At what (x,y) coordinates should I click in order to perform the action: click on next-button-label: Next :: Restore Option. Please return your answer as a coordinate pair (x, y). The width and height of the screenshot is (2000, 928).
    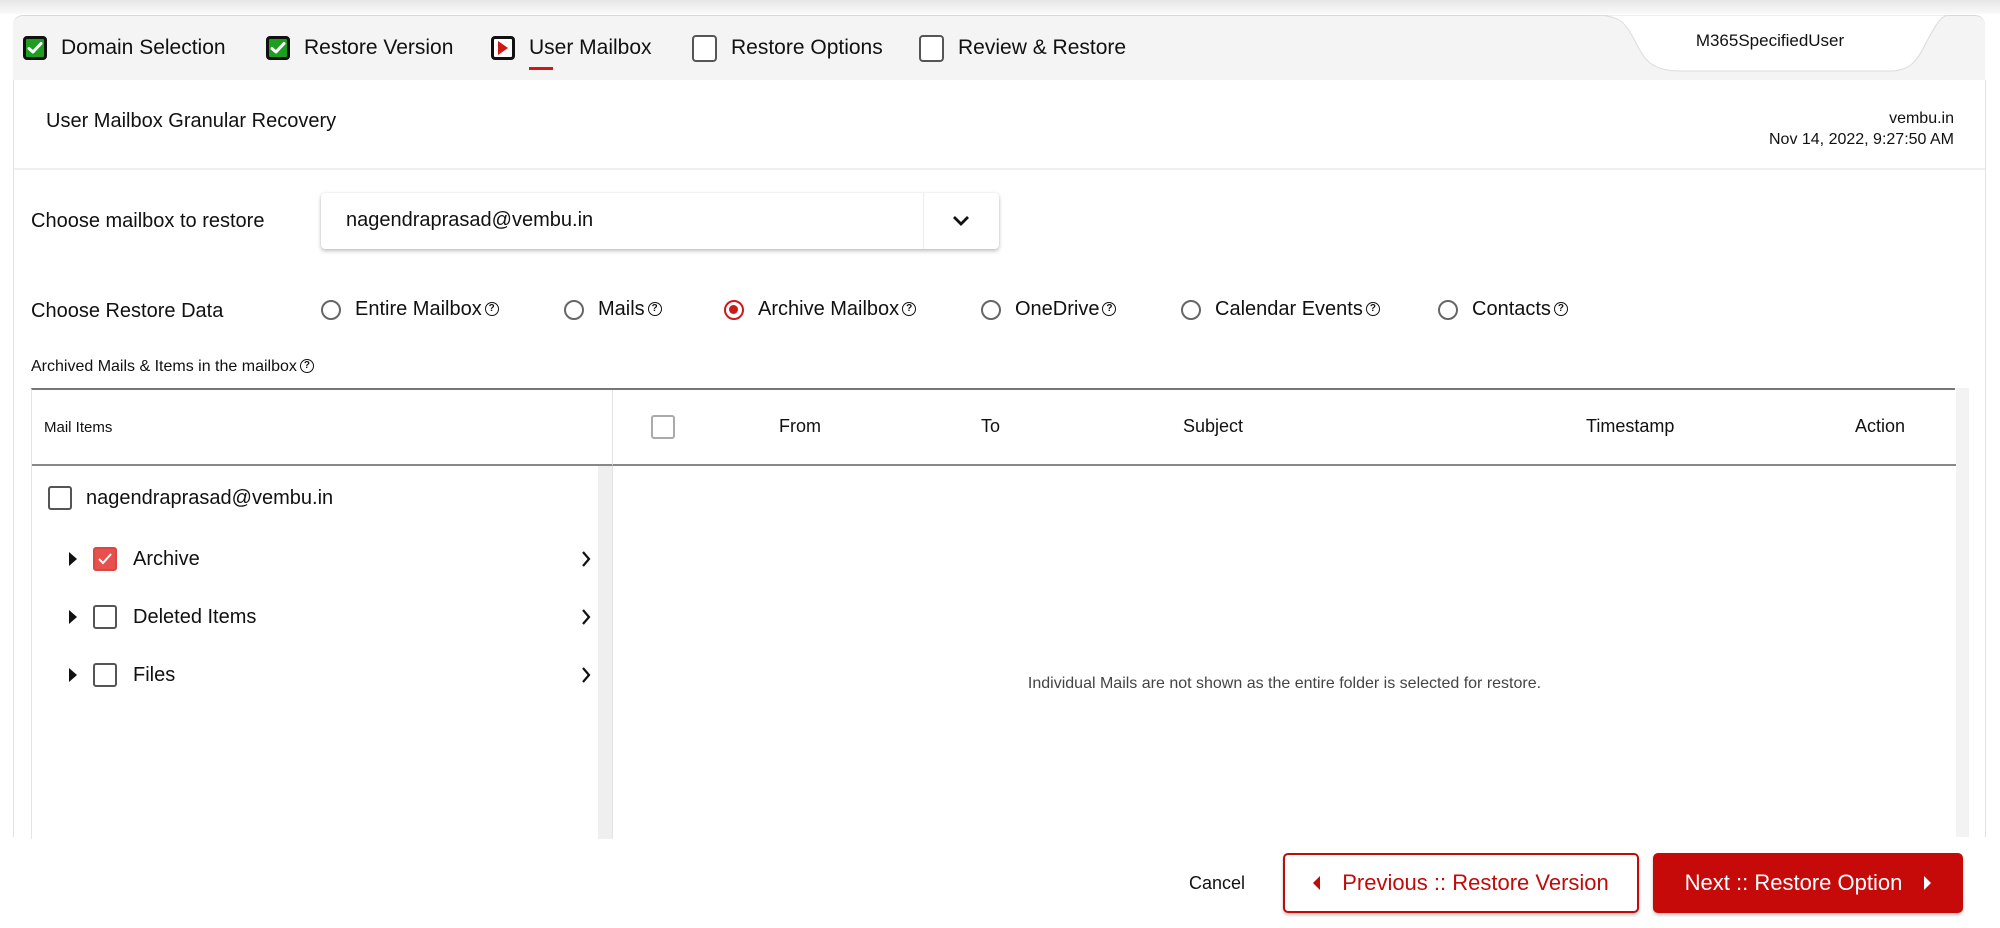
    Looking at the image, I should click on (1793, 882).